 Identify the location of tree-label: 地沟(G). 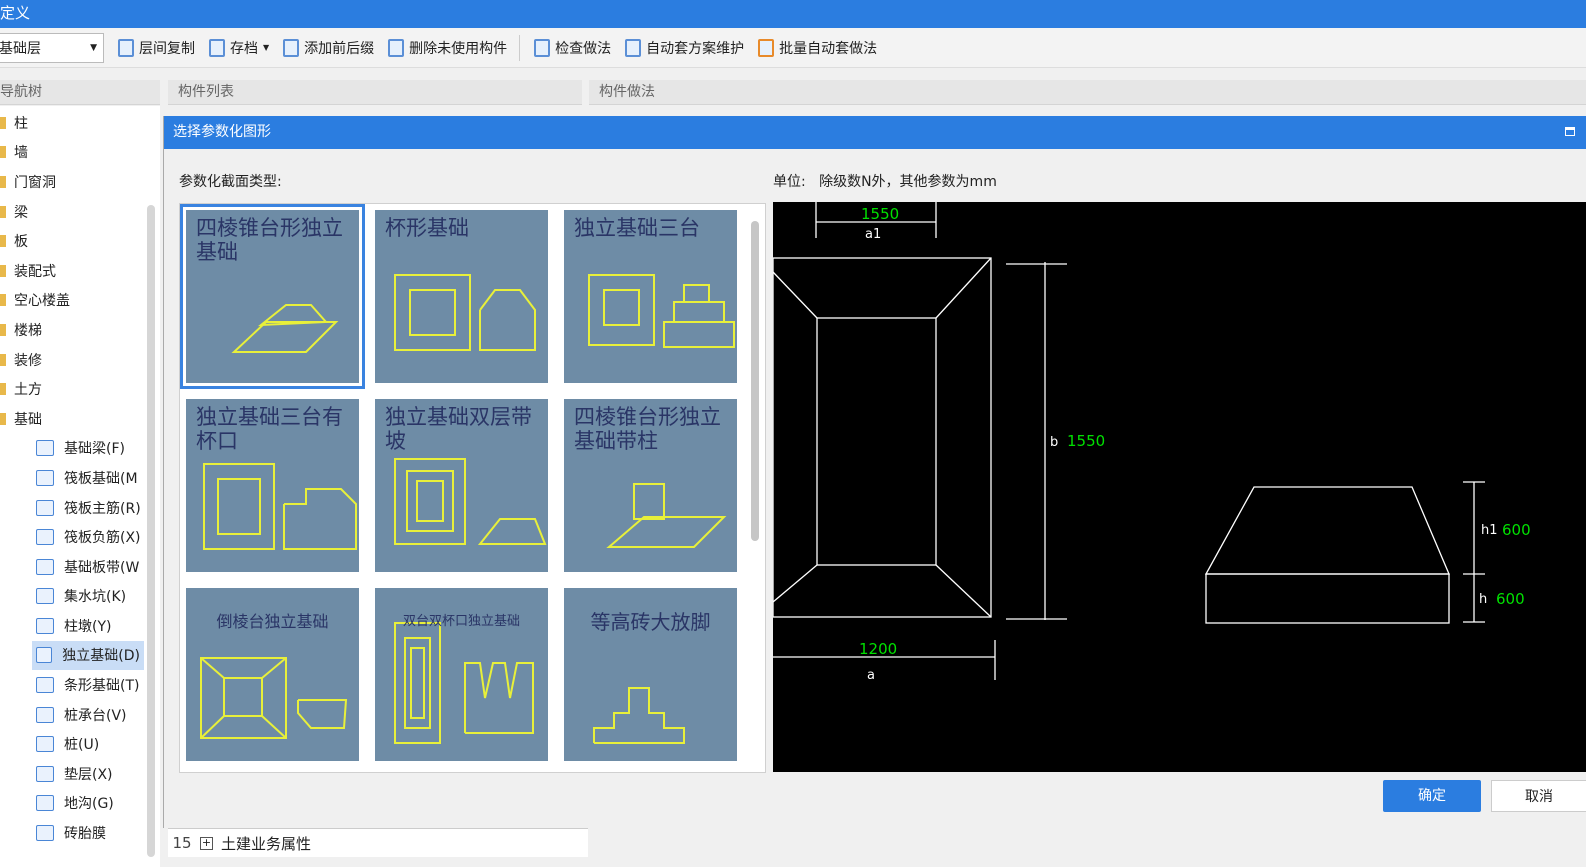
(89, 804).